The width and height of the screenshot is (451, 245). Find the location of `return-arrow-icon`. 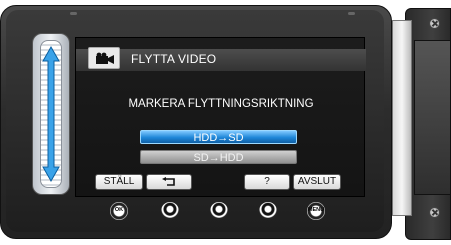

return-arrow-icon is located at coordinates (168, 181).